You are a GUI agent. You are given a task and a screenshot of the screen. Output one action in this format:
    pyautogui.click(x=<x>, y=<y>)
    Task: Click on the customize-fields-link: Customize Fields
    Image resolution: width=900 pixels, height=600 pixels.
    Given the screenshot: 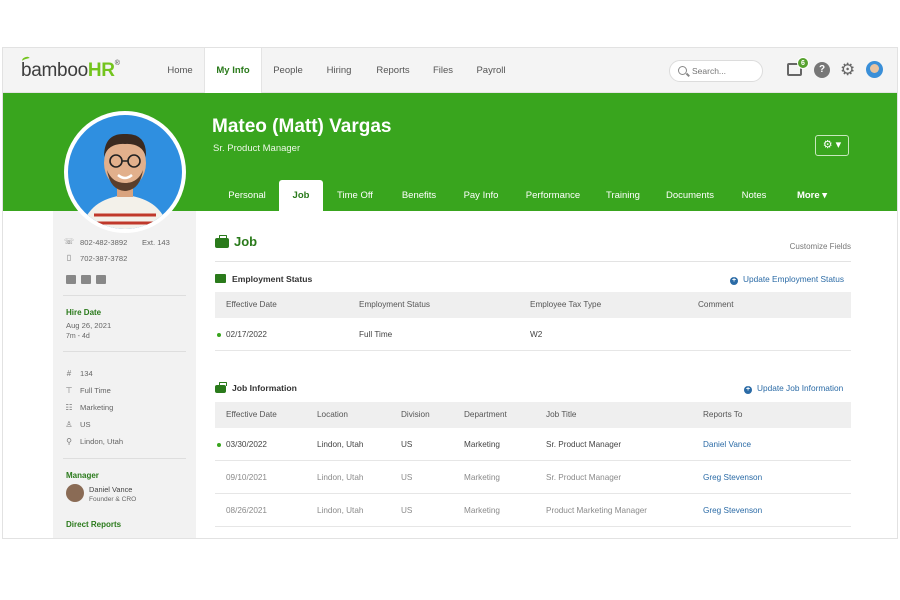 What is the action you would take?
    pyautogui.click(x=820, y=246)
    